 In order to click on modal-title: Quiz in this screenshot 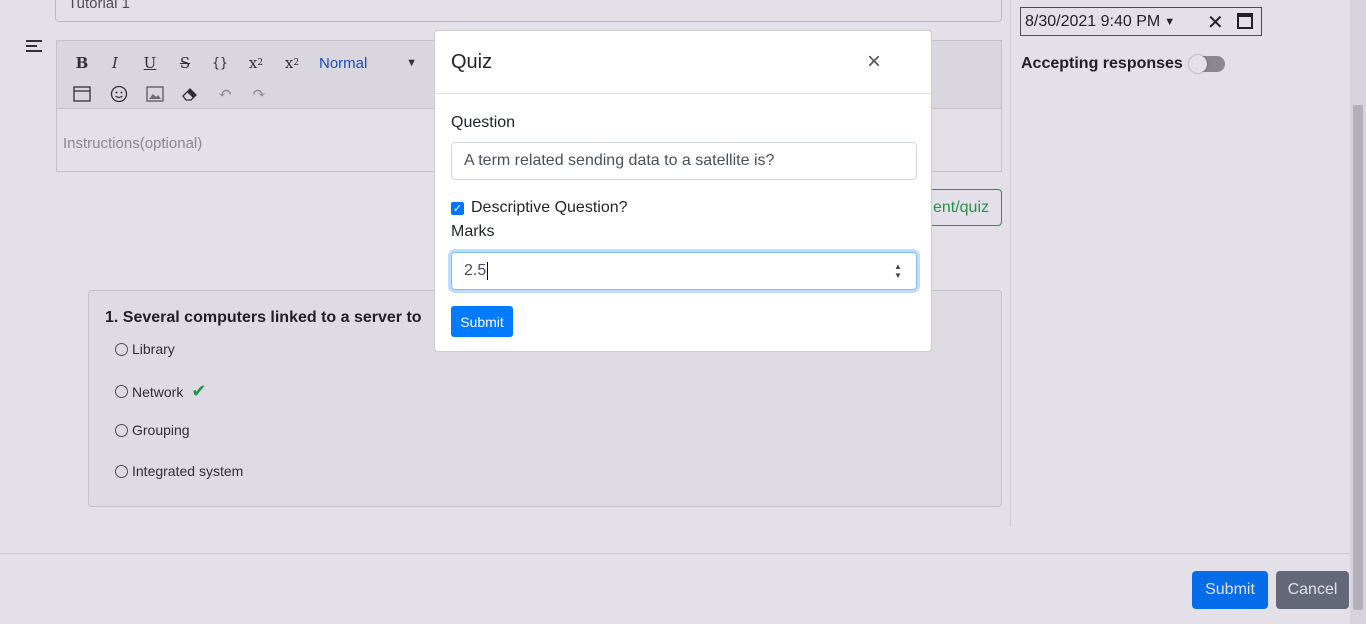, I will do `click(472, 61)`.